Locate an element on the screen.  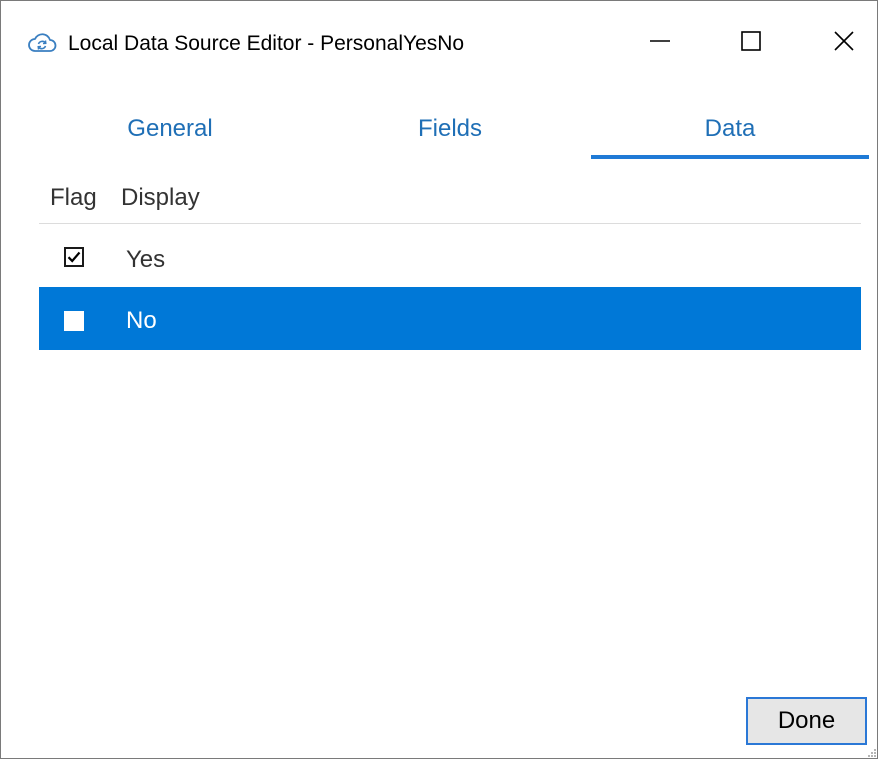
maximize-button is located at coordinates (751, 43).